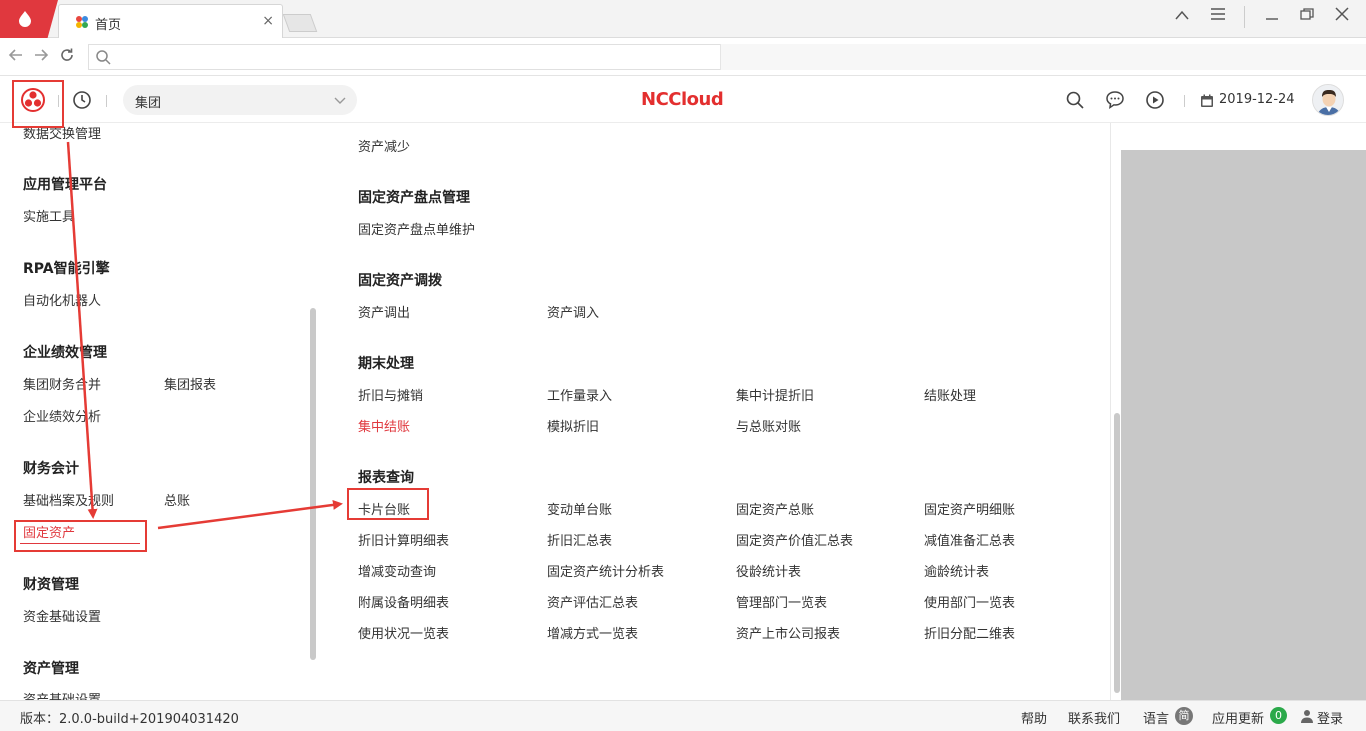 This screenshot has width=1366, height=731. What do you see at coordinates (1238, 717) in the screenshot?
I see `update-link: 应用更新` at bounding box center [1238, 717].